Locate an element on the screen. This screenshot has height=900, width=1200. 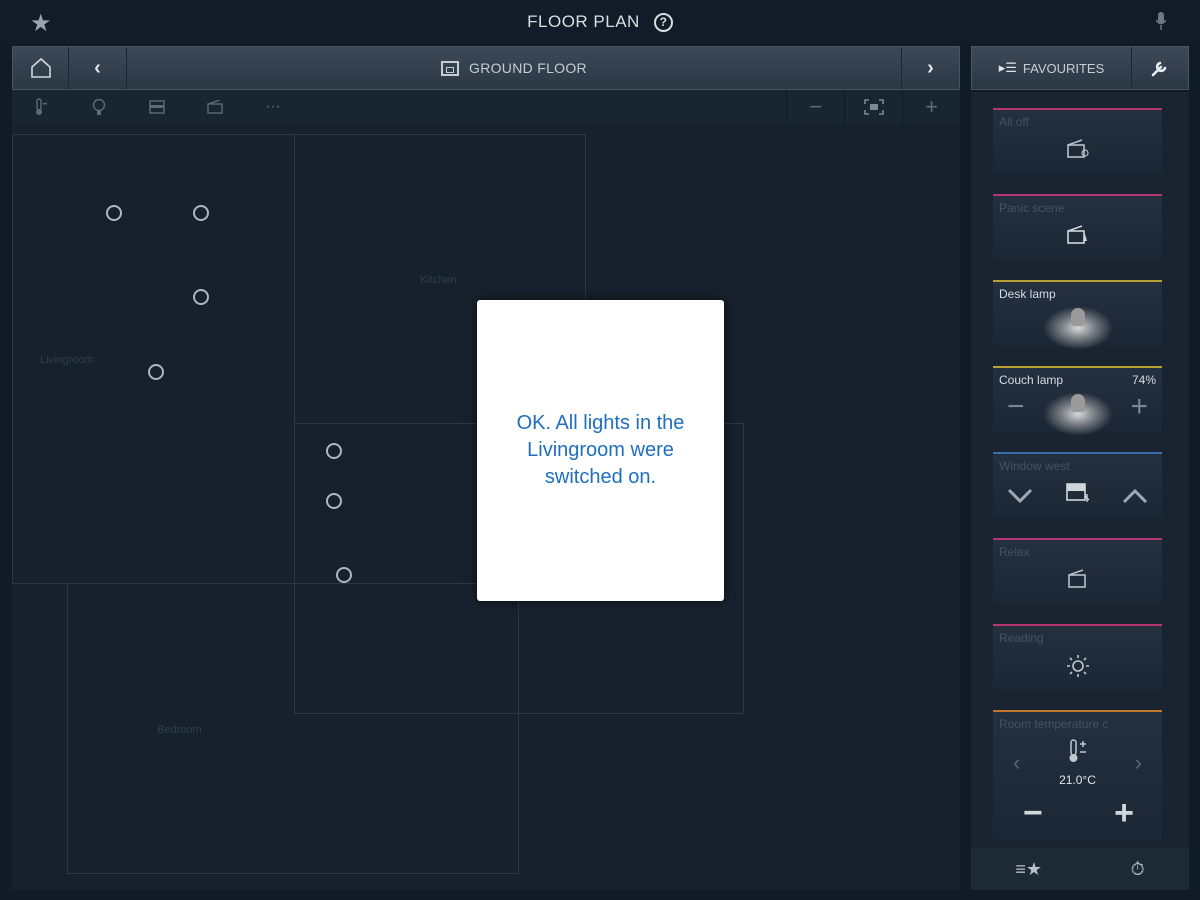
tile-all-off: All off is located at coordinates (1077, 141).